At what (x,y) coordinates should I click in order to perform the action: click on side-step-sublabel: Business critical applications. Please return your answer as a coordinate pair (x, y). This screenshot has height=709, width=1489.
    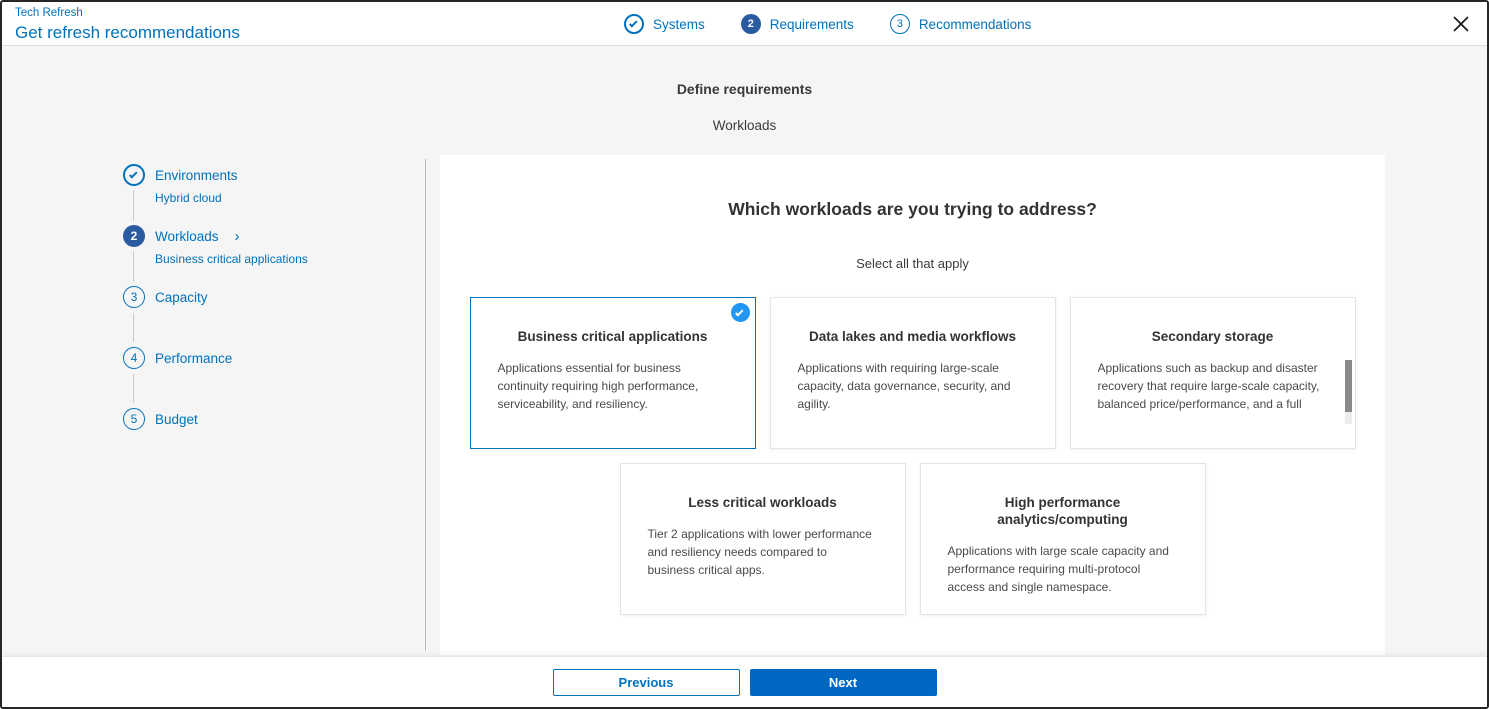
    Looking at the image, I should click on (231, 259).